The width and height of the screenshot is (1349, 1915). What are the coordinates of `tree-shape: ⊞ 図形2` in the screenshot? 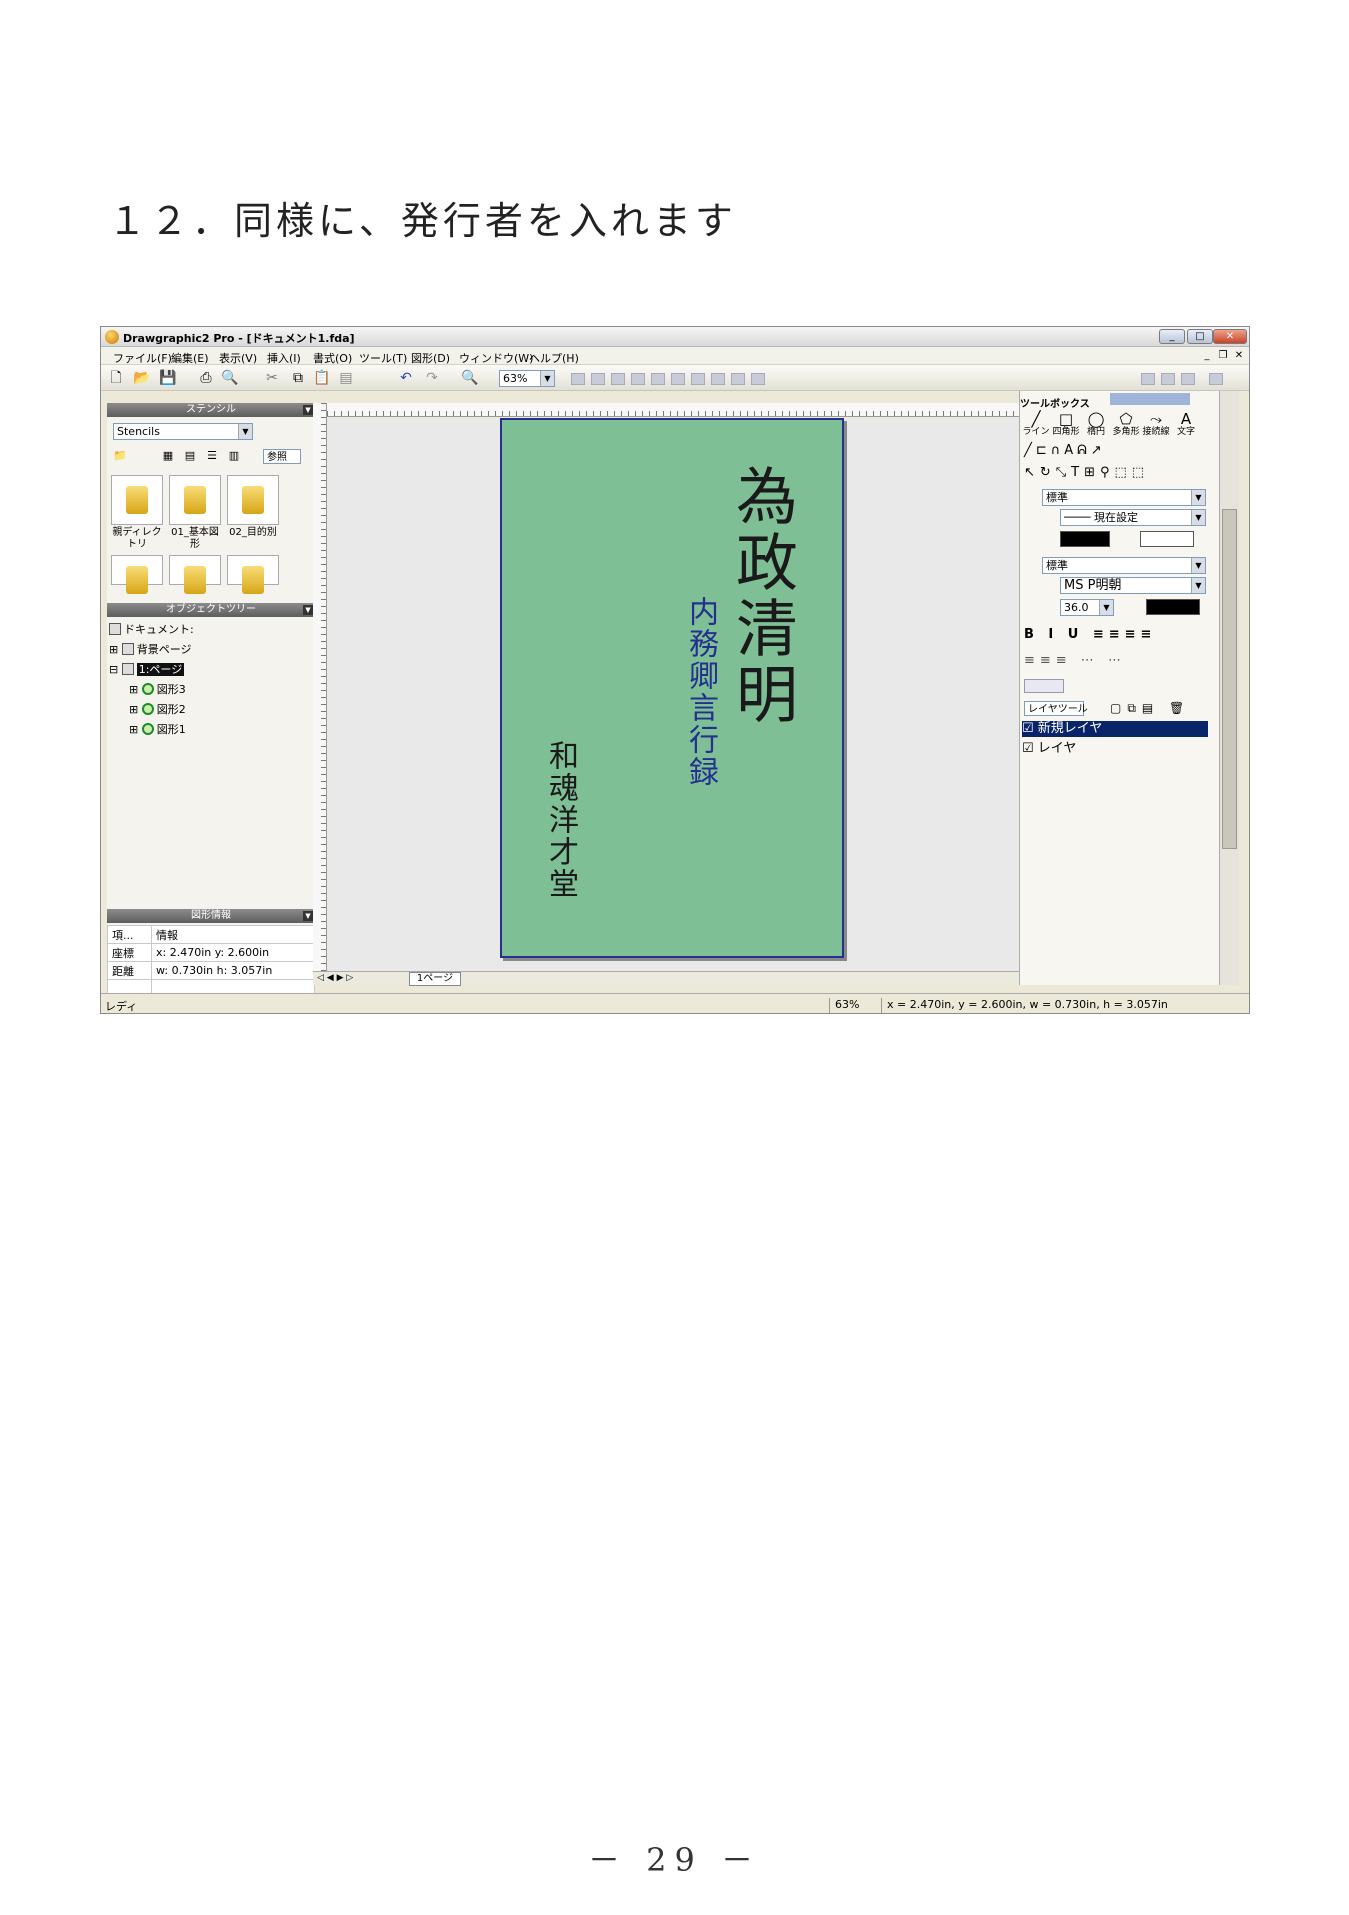 It's located at (157, 709).